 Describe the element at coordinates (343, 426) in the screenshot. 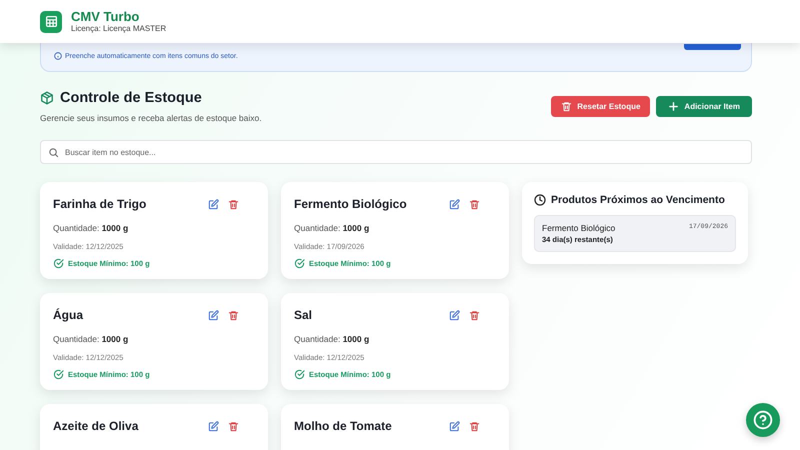

I see `item-name: Molho de Tomate` at that location.